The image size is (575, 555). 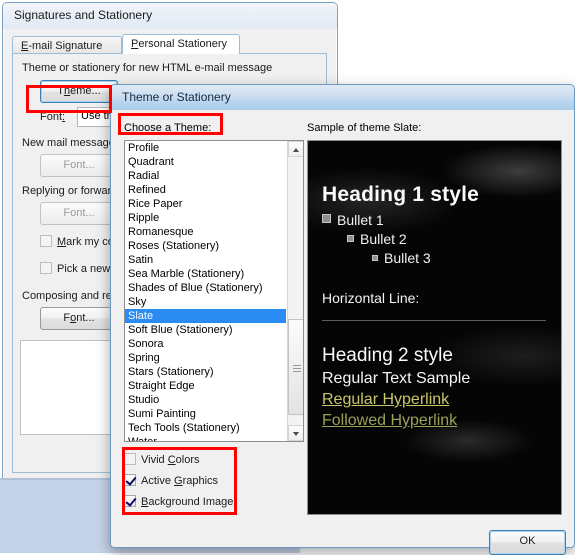 I want to click on font-label: Font:, so click(x=53, y=117).